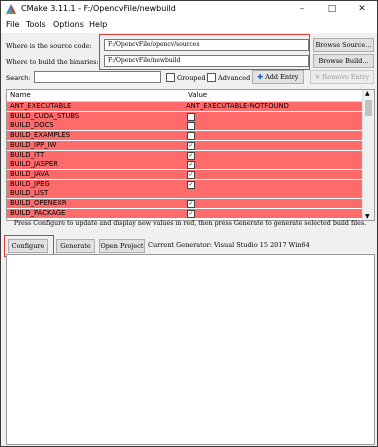  Describe the element at coordinates (27, 154) in the screenshot. I see `cache-entry-name: BUILD_ITT` at that location.